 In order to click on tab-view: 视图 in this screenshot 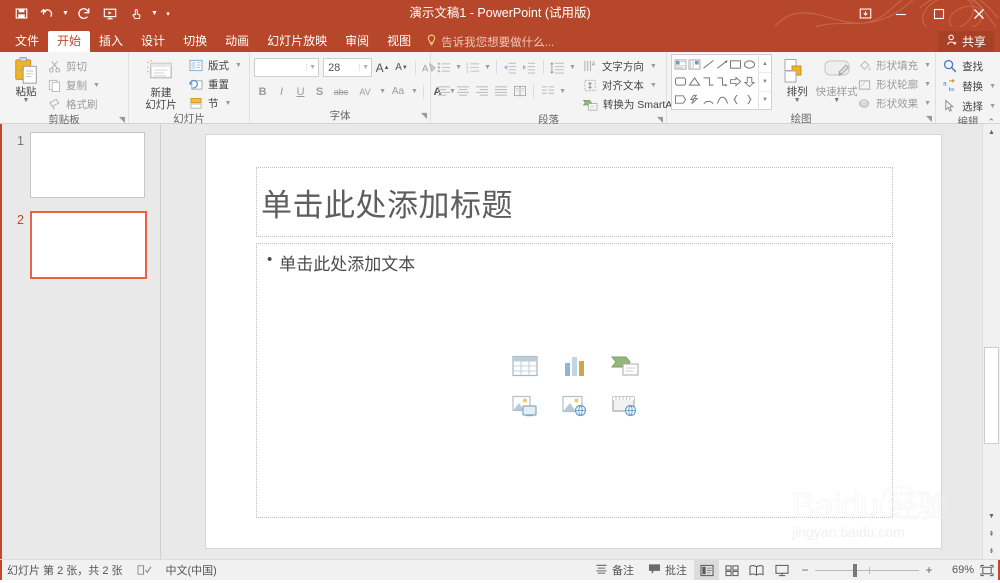, I will do `click(399, 41)`.